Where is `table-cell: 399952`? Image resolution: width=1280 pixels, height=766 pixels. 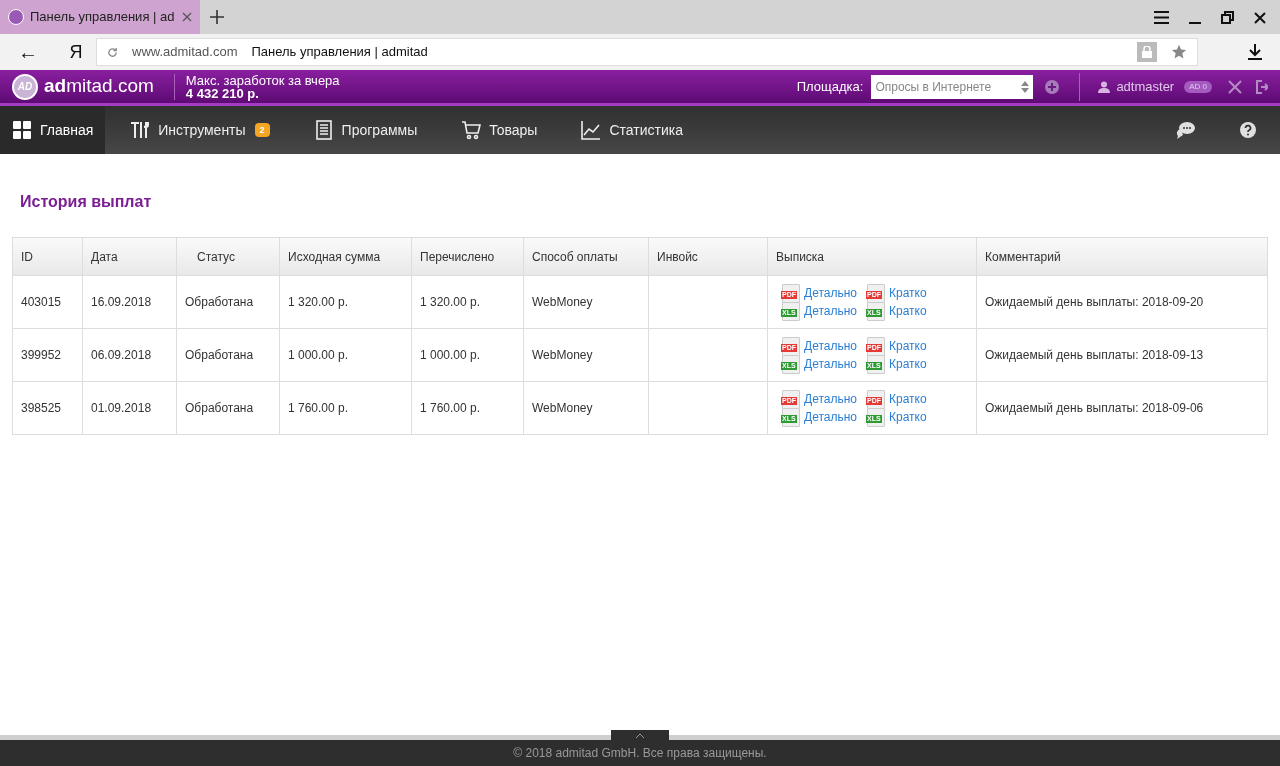
table-cell: 399952 is located at coordinates (47, 355).